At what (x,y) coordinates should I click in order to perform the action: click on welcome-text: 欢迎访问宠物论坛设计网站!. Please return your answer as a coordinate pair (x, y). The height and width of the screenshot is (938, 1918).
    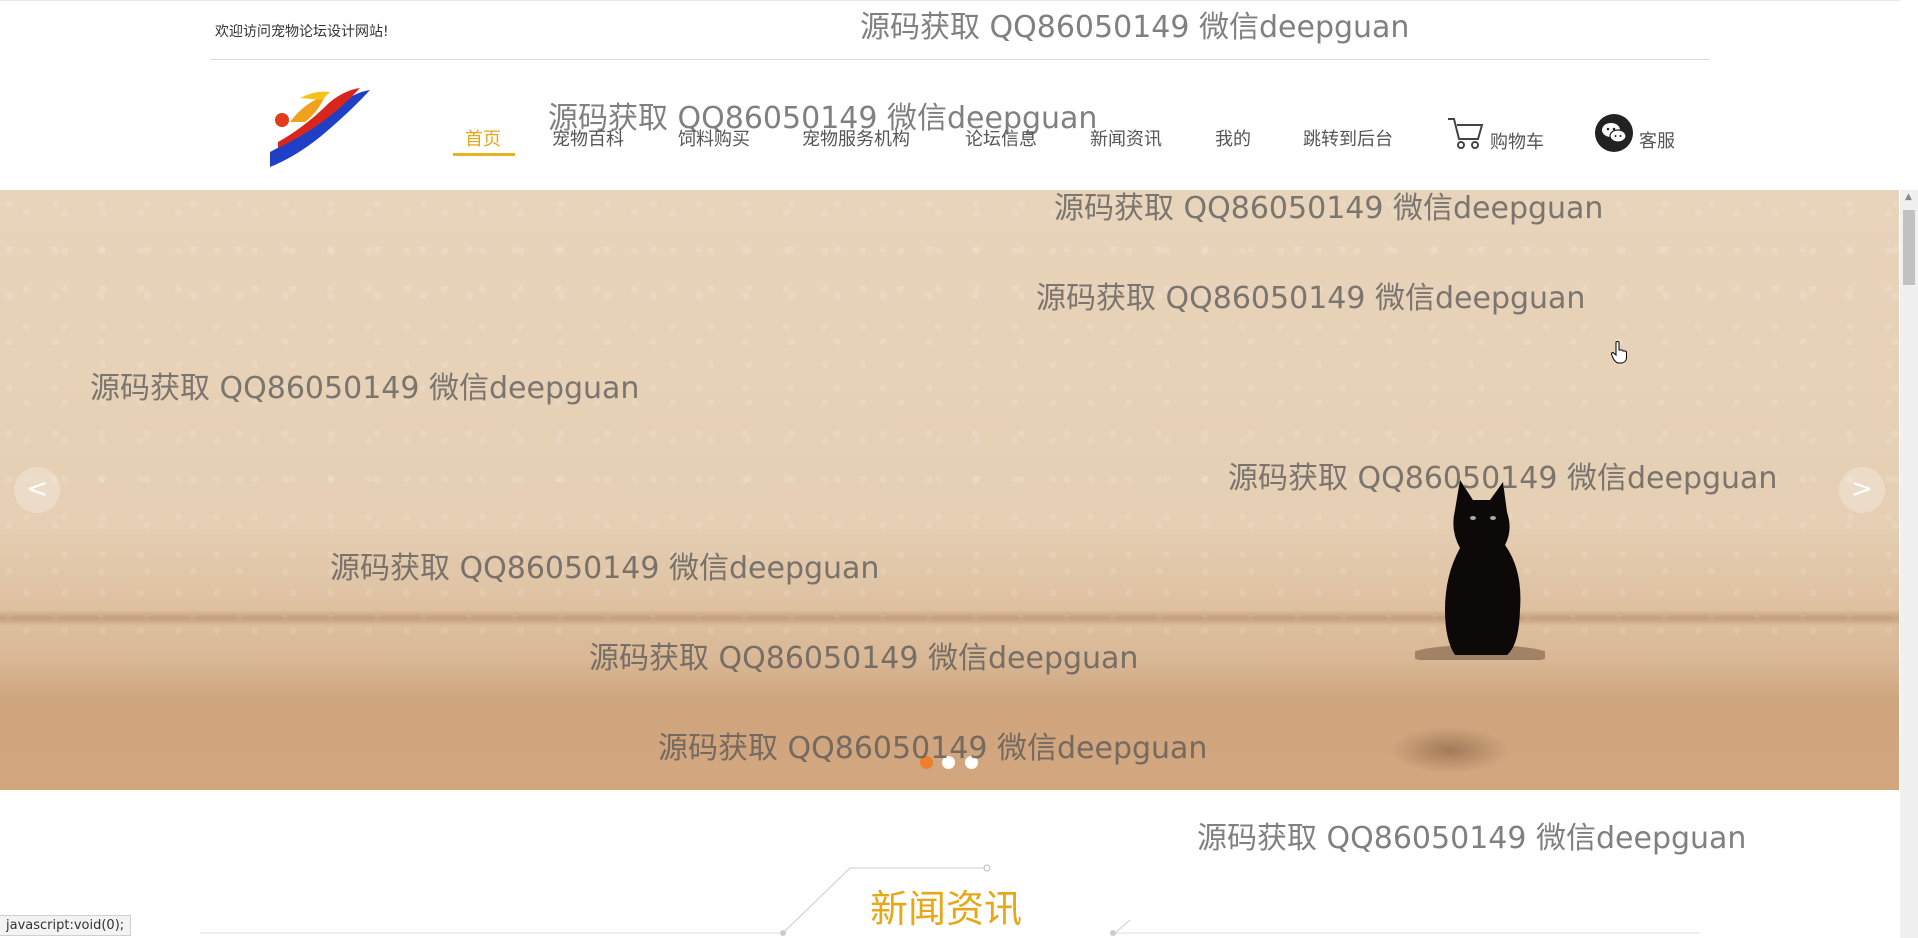
    Looking at the image, I should click on (302, 32).